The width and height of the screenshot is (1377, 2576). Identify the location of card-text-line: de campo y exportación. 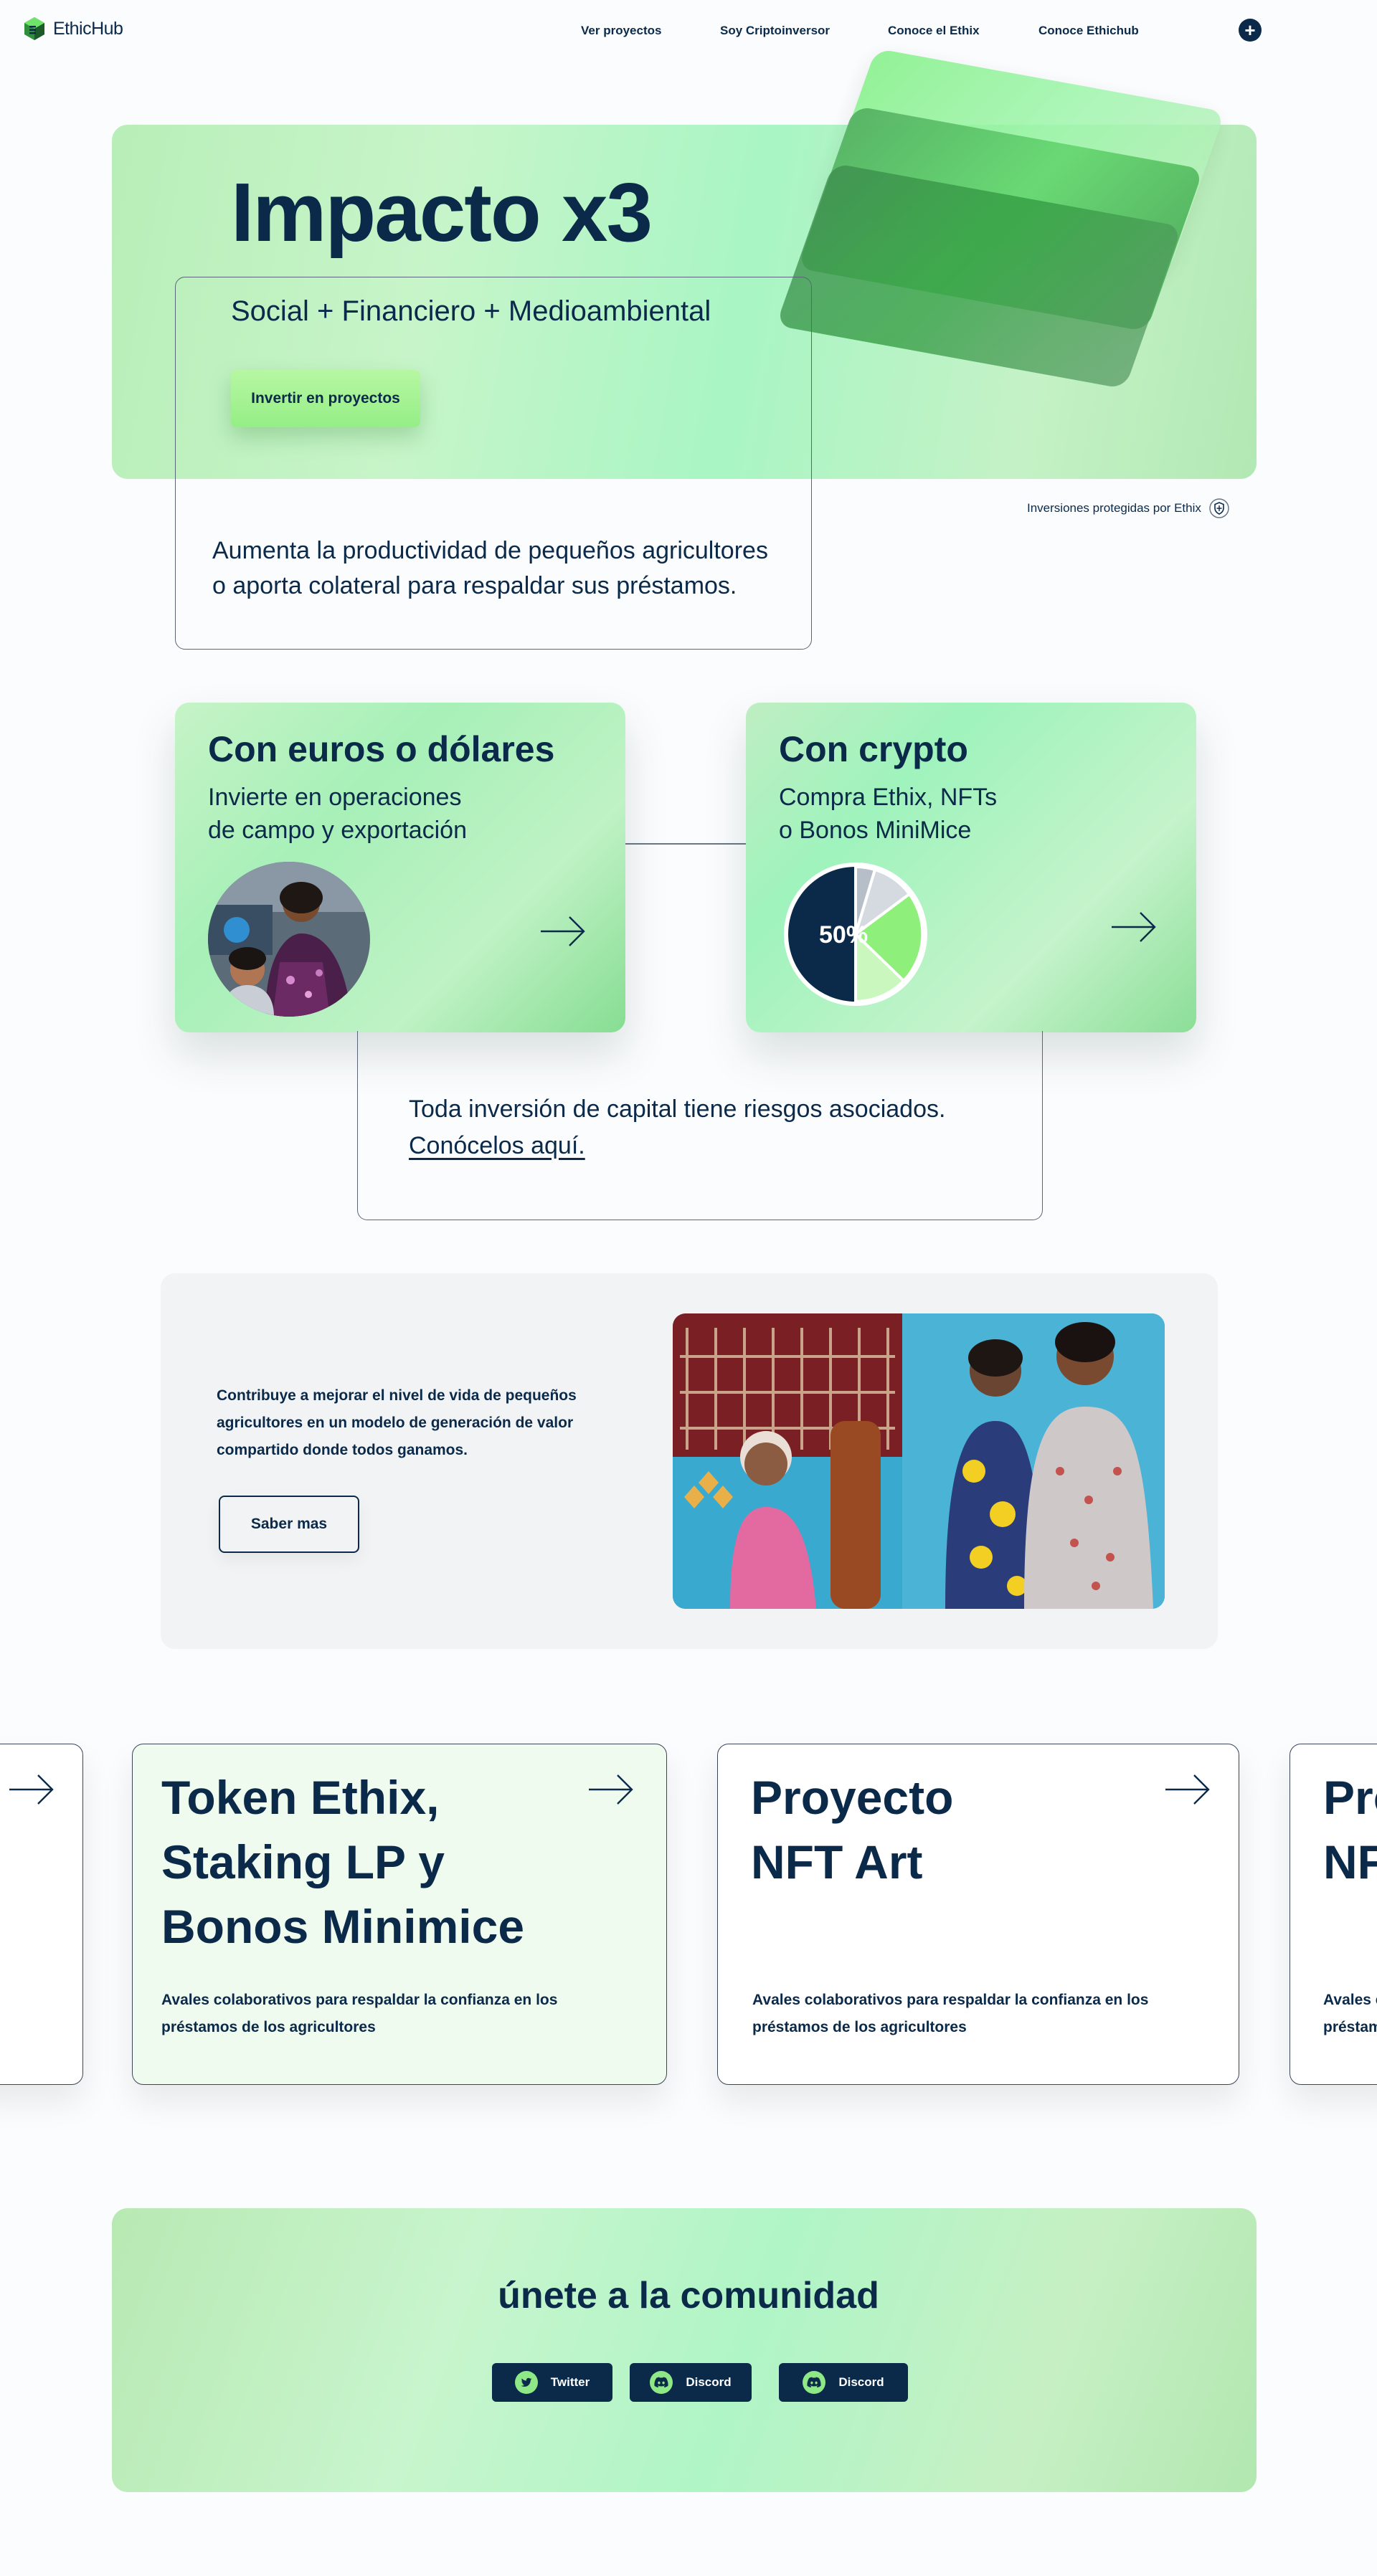
(337, 830).